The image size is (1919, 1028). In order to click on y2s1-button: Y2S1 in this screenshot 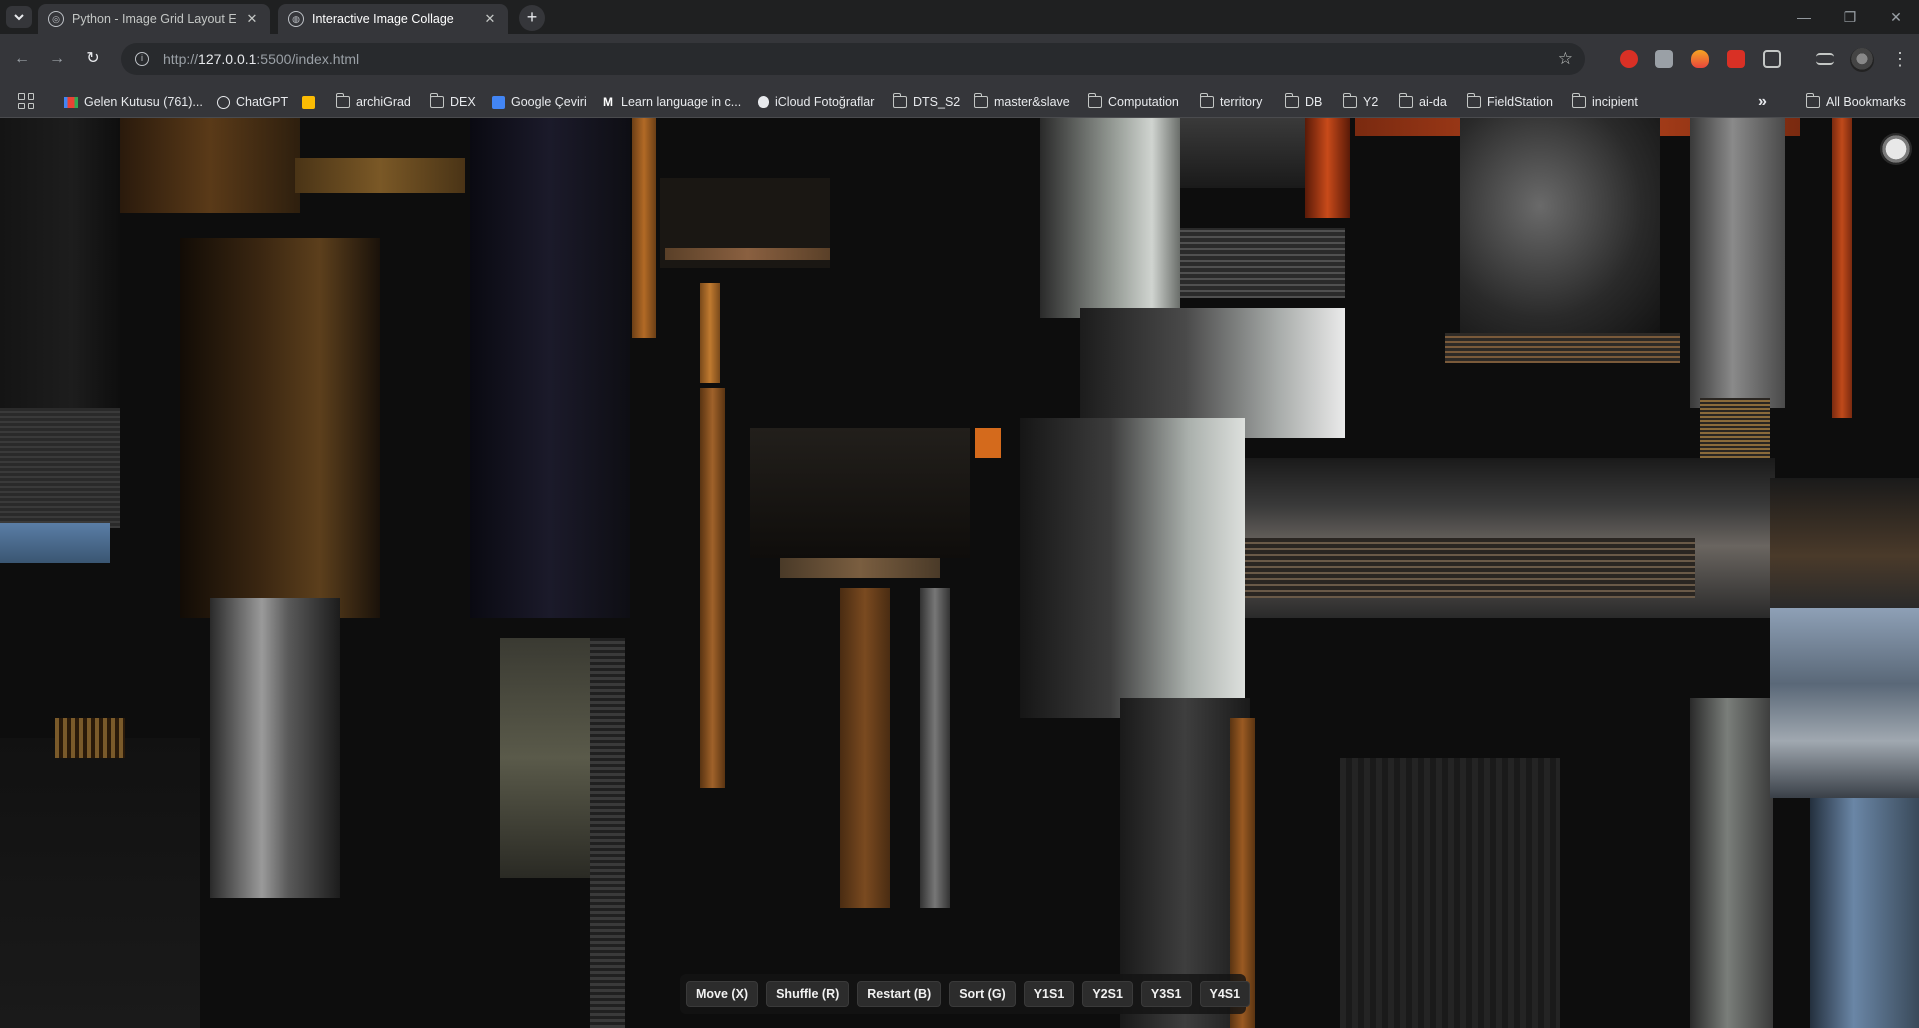, I will do `click(1107, 994)`.